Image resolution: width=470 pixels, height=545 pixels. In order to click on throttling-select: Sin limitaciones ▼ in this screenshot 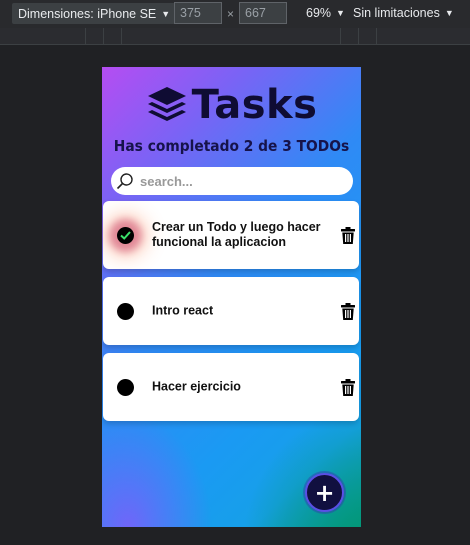, I will do `click(403, 13)`.